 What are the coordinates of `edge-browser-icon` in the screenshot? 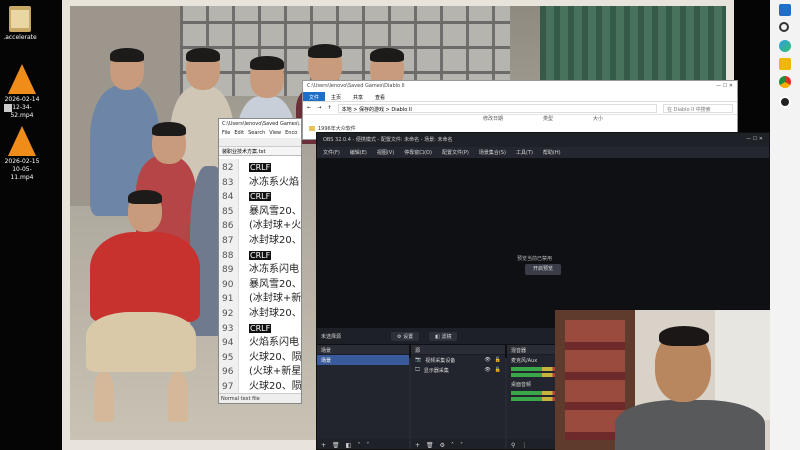 It's located at (785, 46).